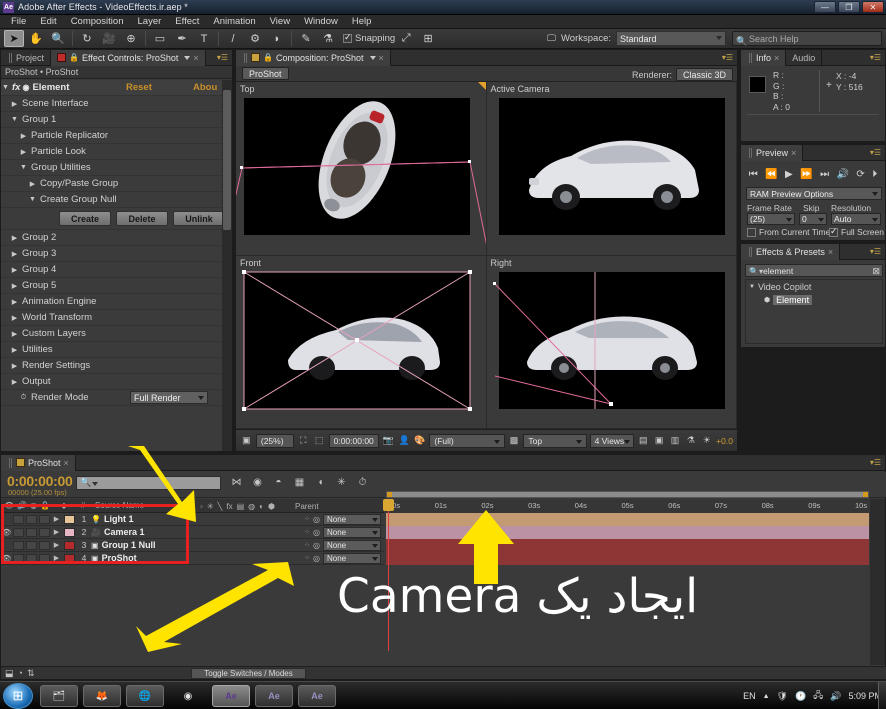 Image resolution: width=886 pixels, height=709 pixels. I want to click on menu-item-animation: Animation, so click(234, 21).